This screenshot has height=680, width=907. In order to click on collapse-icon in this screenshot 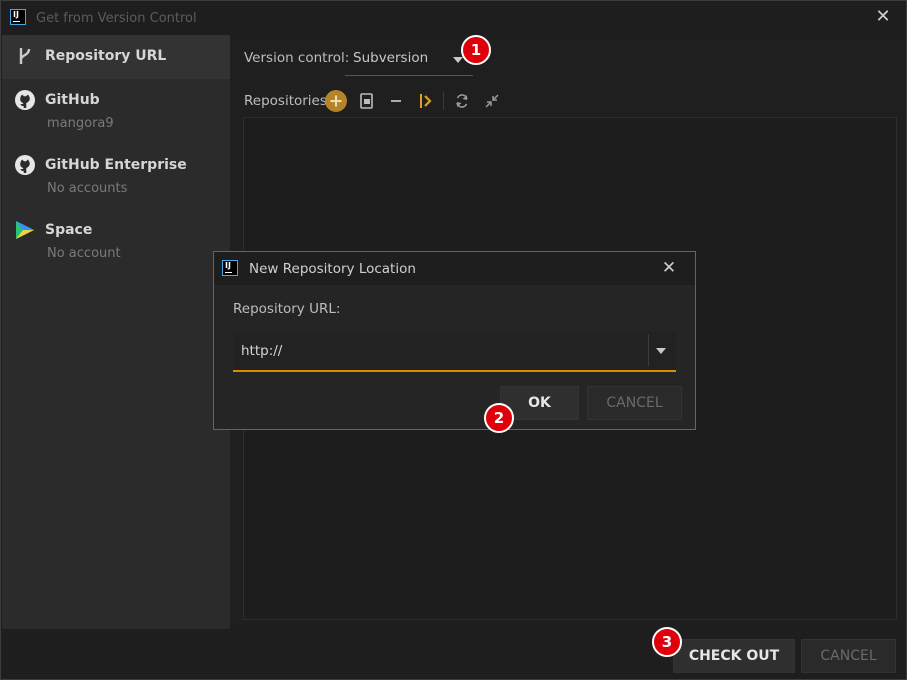, I will do `click(492, 101)`.